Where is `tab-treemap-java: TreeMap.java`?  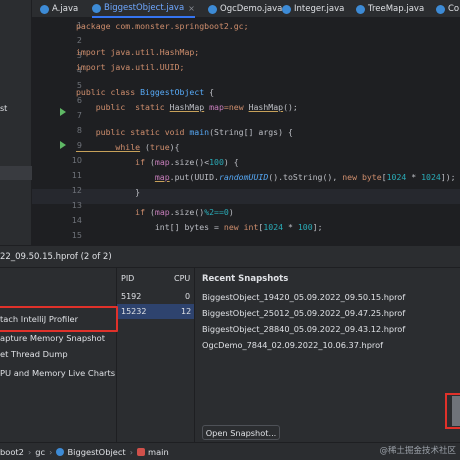 tab-treemap-java: TreeMap.java is located at coordinates (390, 9).